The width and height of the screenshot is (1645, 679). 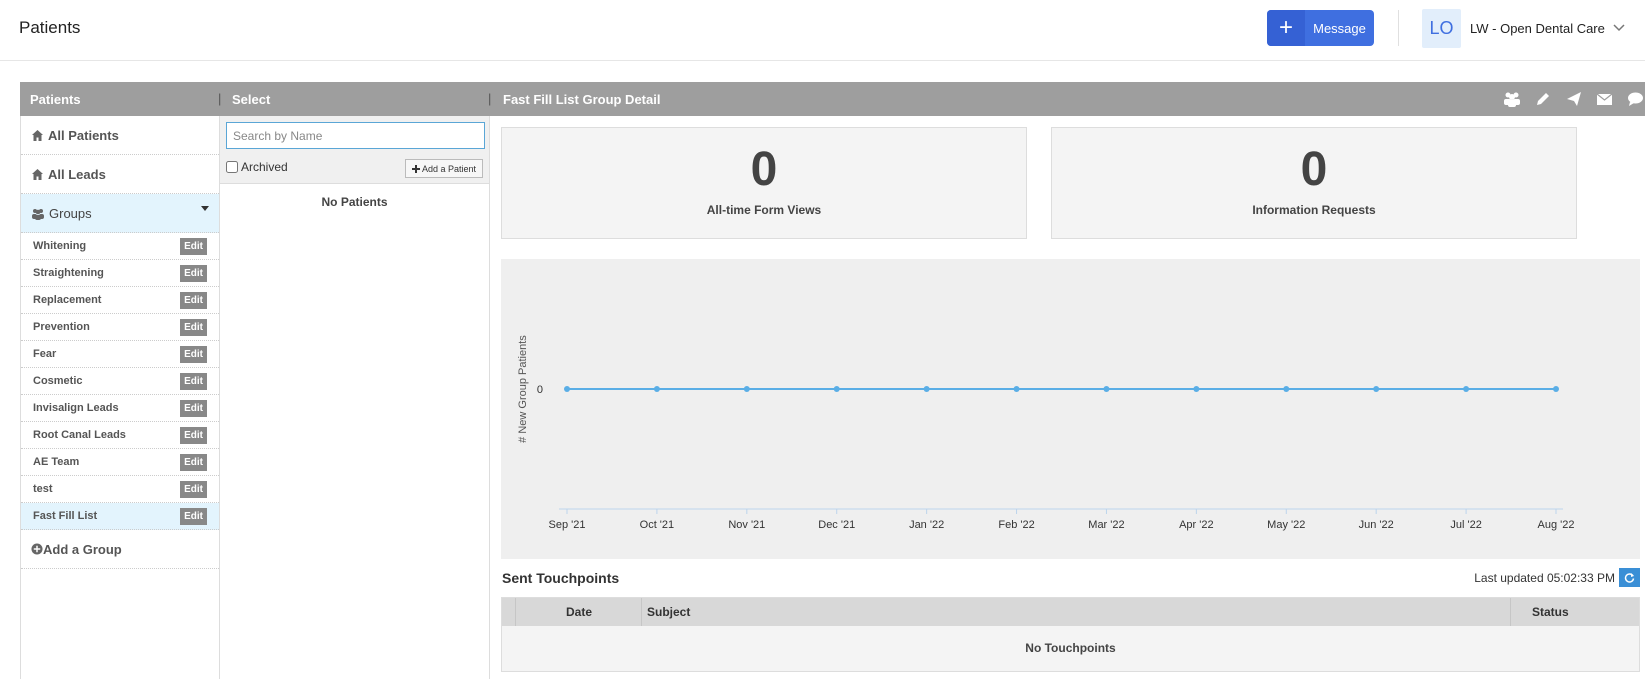 I want to click on touchpoints-title: Sent Touchpoints, so click(x=561, y=578).